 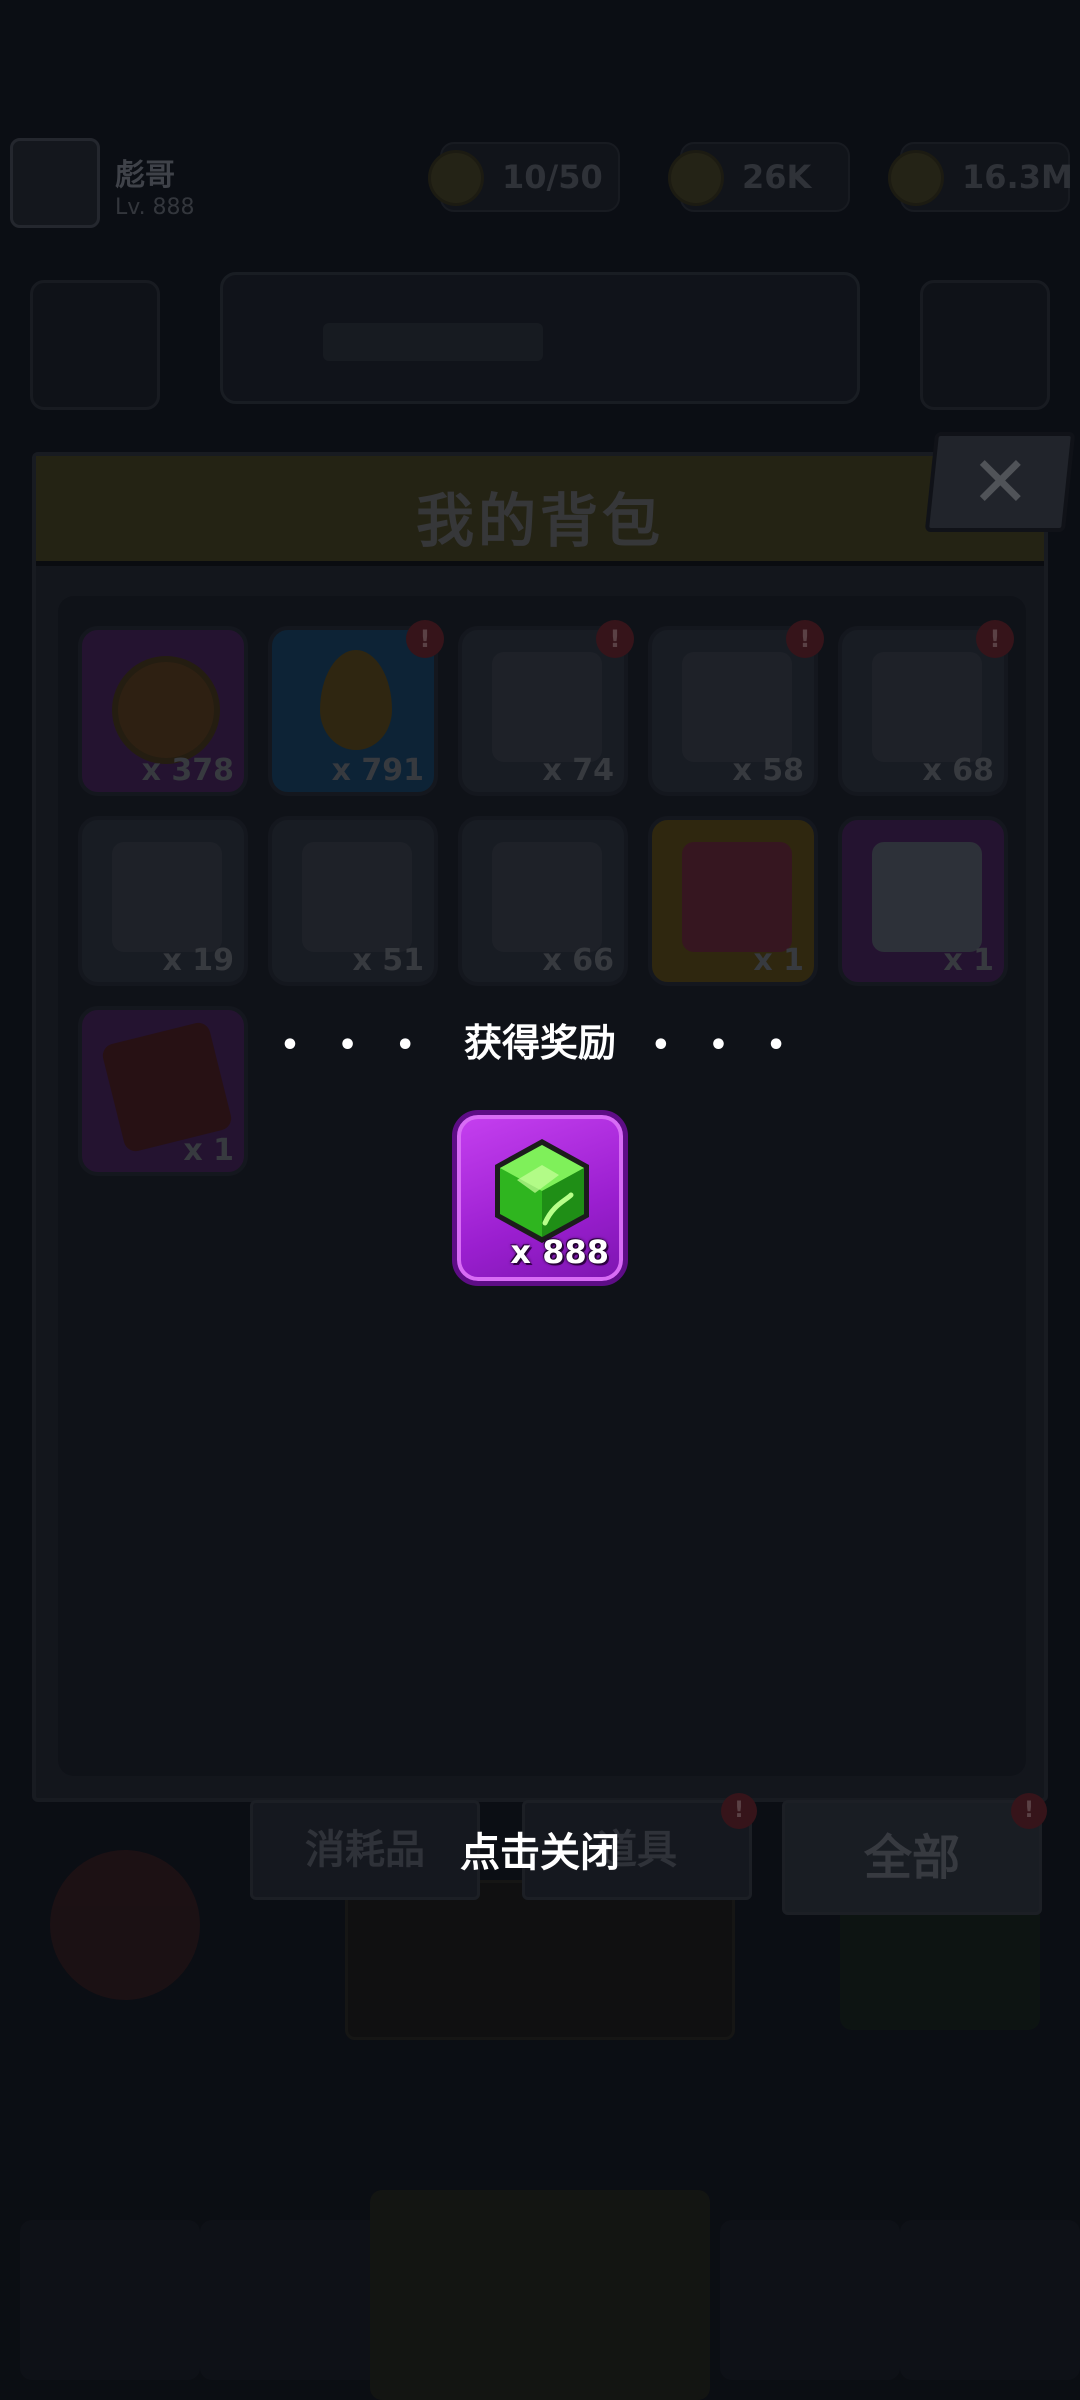 I want to click on flame-drop-icon, so click(x=356, y=700).